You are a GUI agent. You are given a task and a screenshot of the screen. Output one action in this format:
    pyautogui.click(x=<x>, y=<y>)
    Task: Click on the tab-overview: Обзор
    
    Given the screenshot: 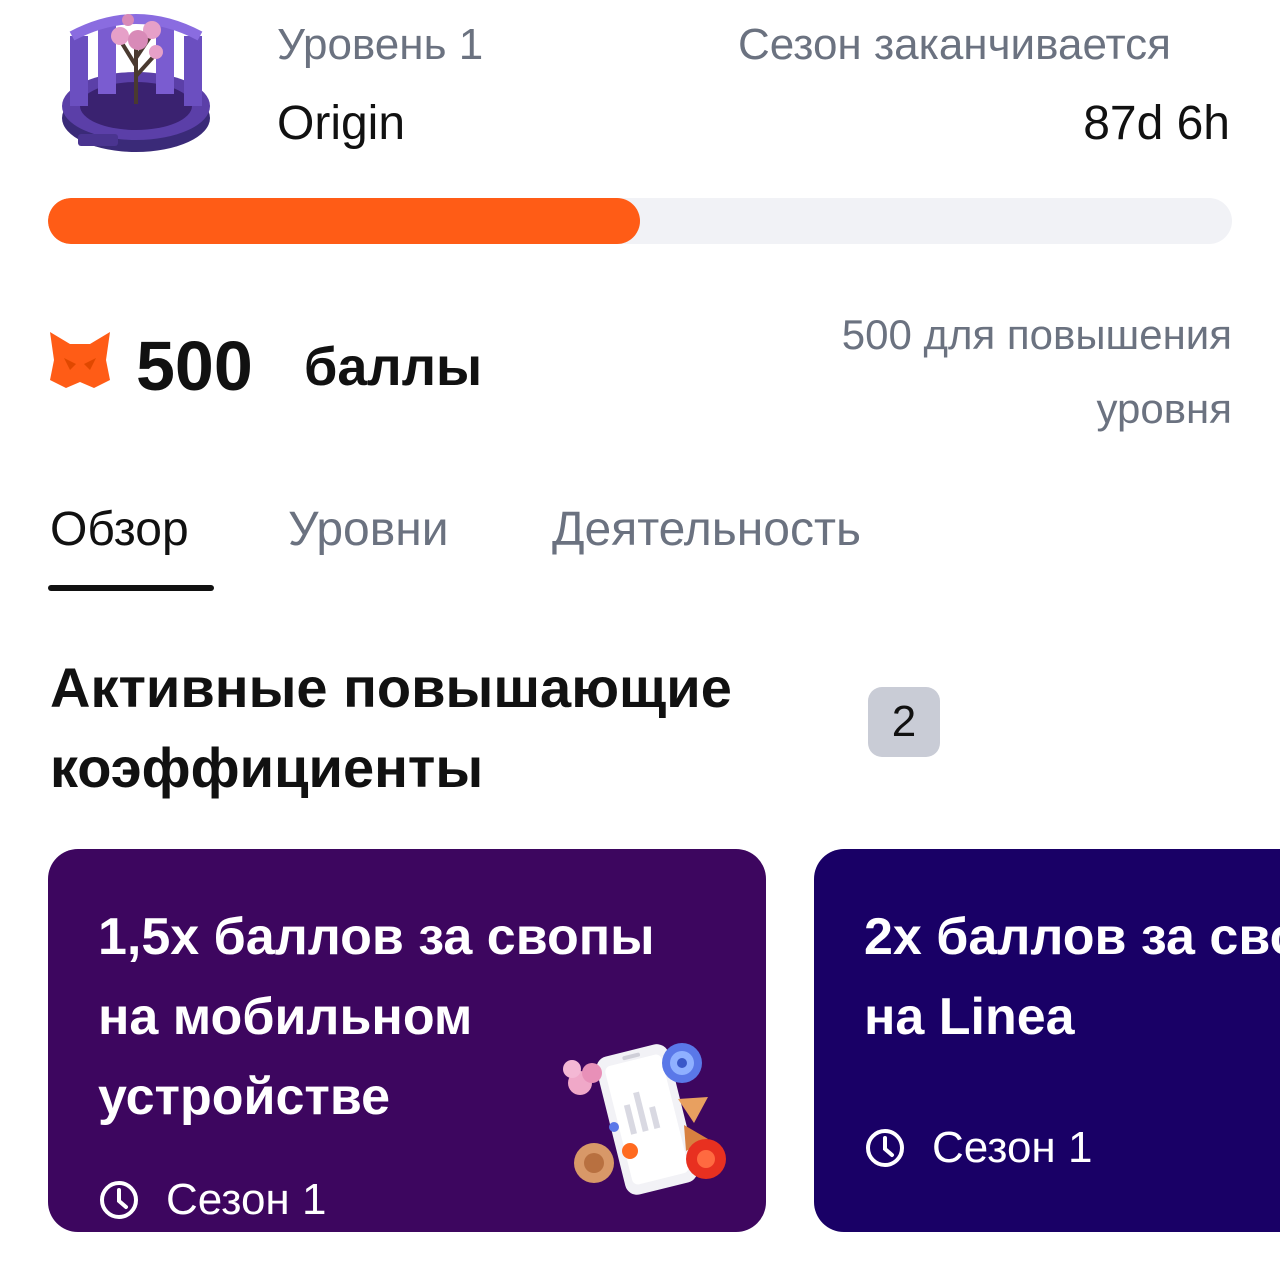 What is the action you would take?
    pyautogui.click(x=119, y=529)
    